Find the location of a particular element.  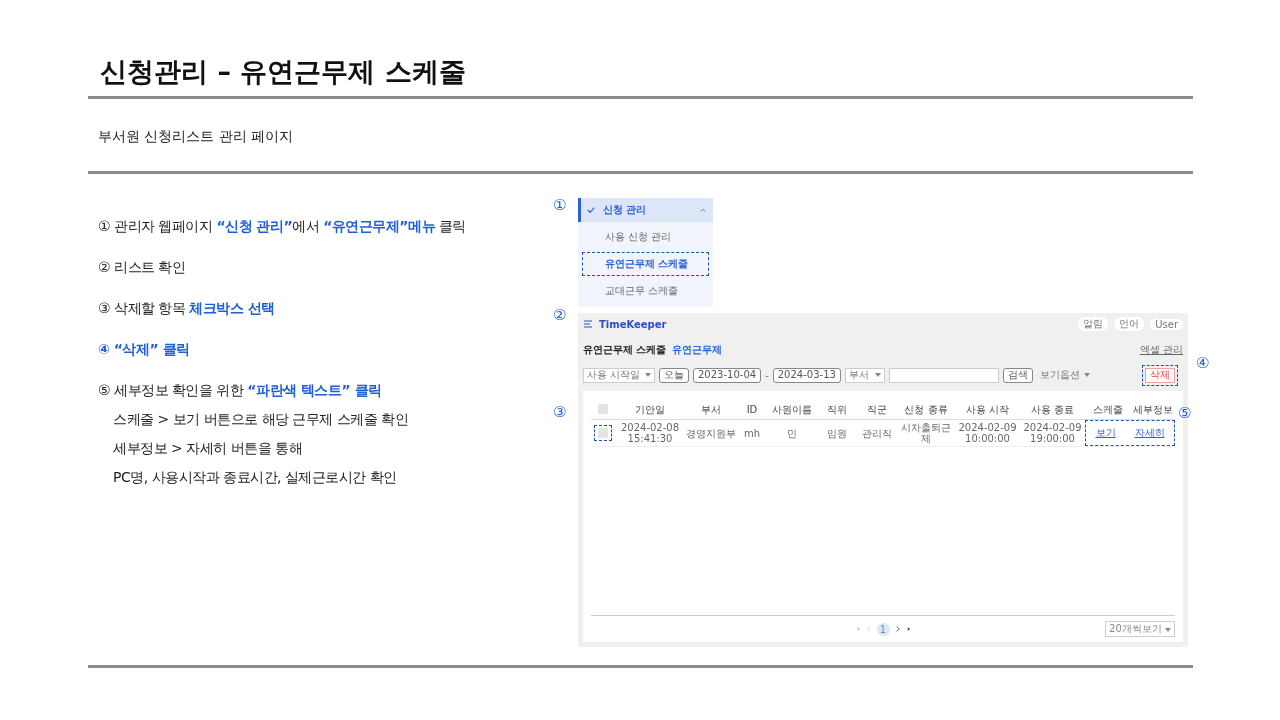

step-text: ② 리스트 확인 is located at coordinates (142, 267).